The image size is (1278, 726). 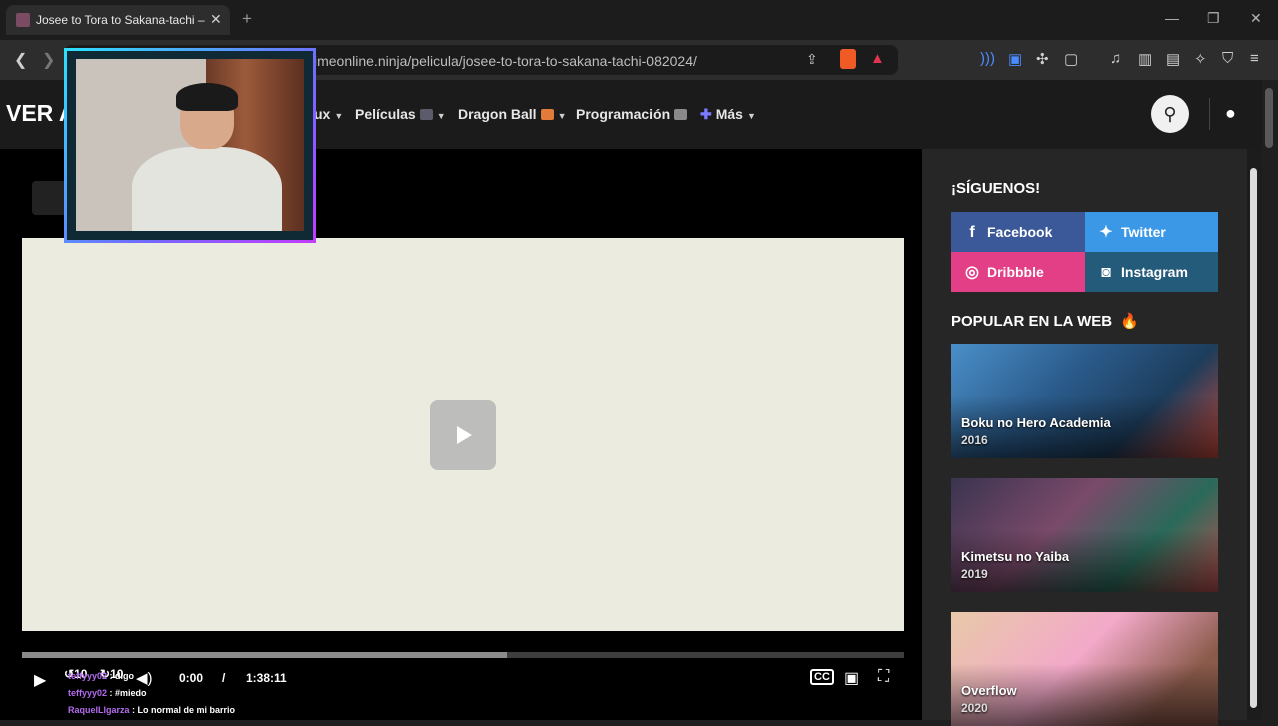 I want to click on nav-item-programacion: Programación, so click(x=632, y=114).